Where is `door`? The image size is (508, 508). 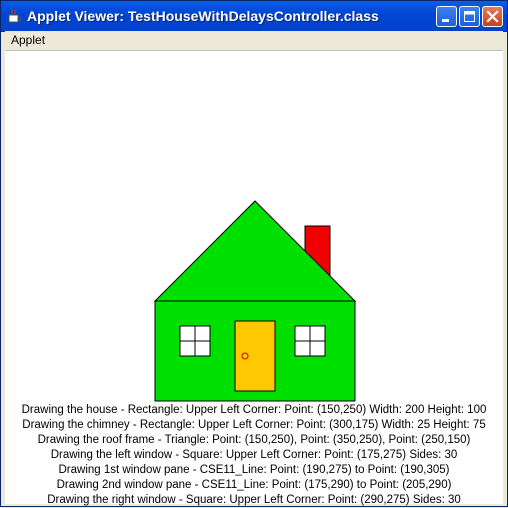
door is located at coordinates (255, 356).